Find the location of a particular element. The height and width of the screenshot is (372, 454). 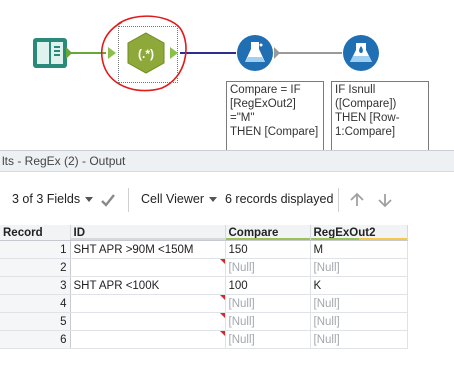

regex-tool: (.*) is located at coordinates (142, 54).